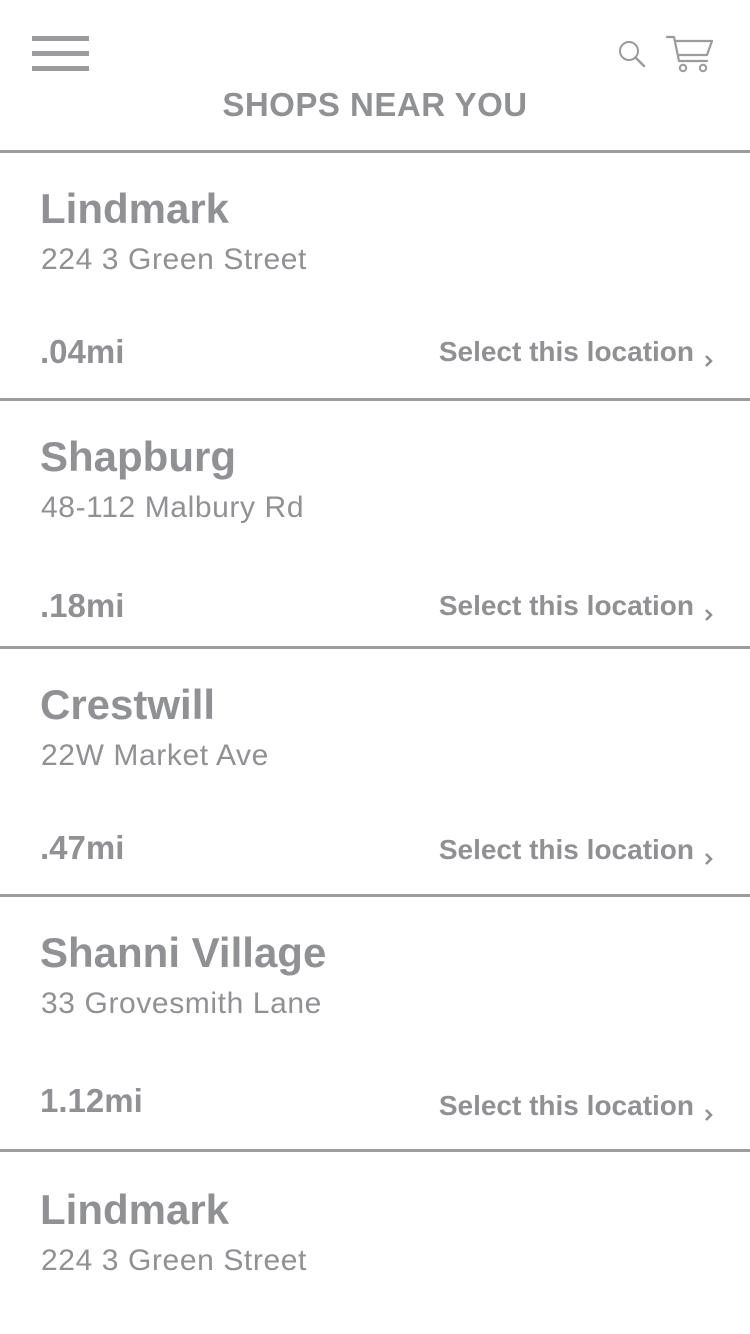 The height and width of the screenshot is (1334, 750). I want to click on shop-name: Shanni Village, so click(183, 952).